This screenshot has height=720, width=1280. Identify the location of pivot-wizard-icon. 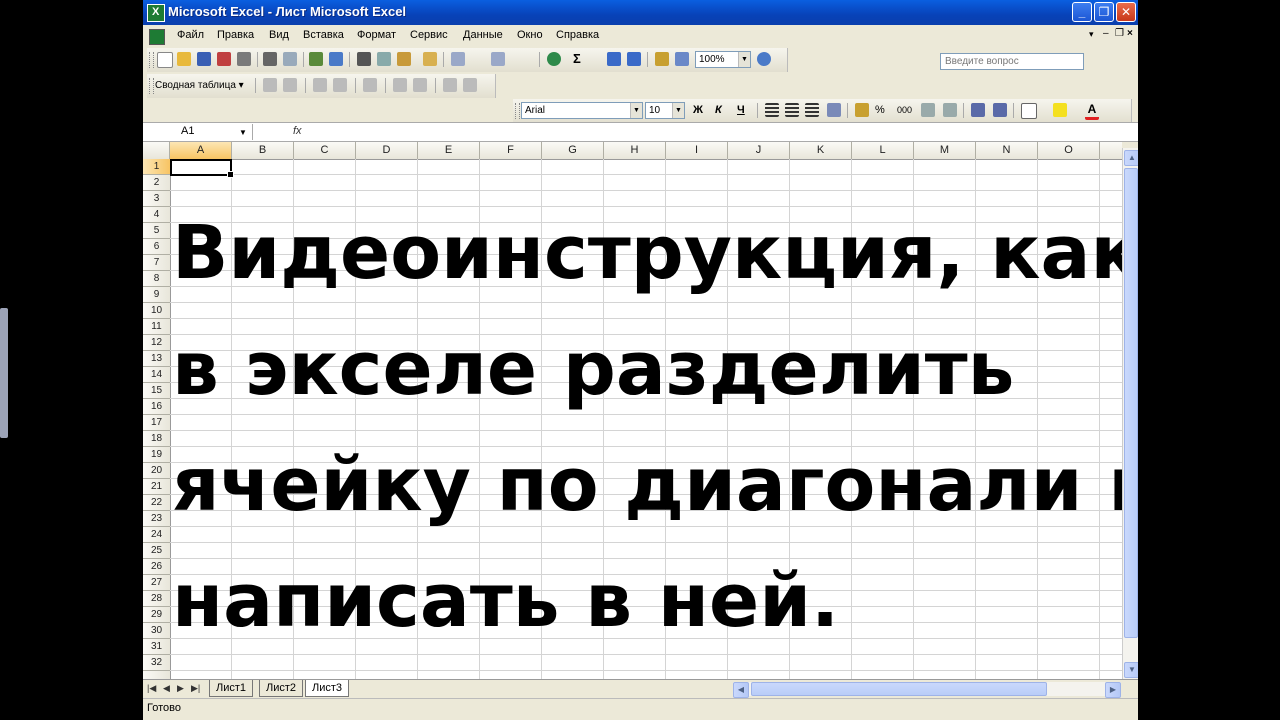
(470, 85).